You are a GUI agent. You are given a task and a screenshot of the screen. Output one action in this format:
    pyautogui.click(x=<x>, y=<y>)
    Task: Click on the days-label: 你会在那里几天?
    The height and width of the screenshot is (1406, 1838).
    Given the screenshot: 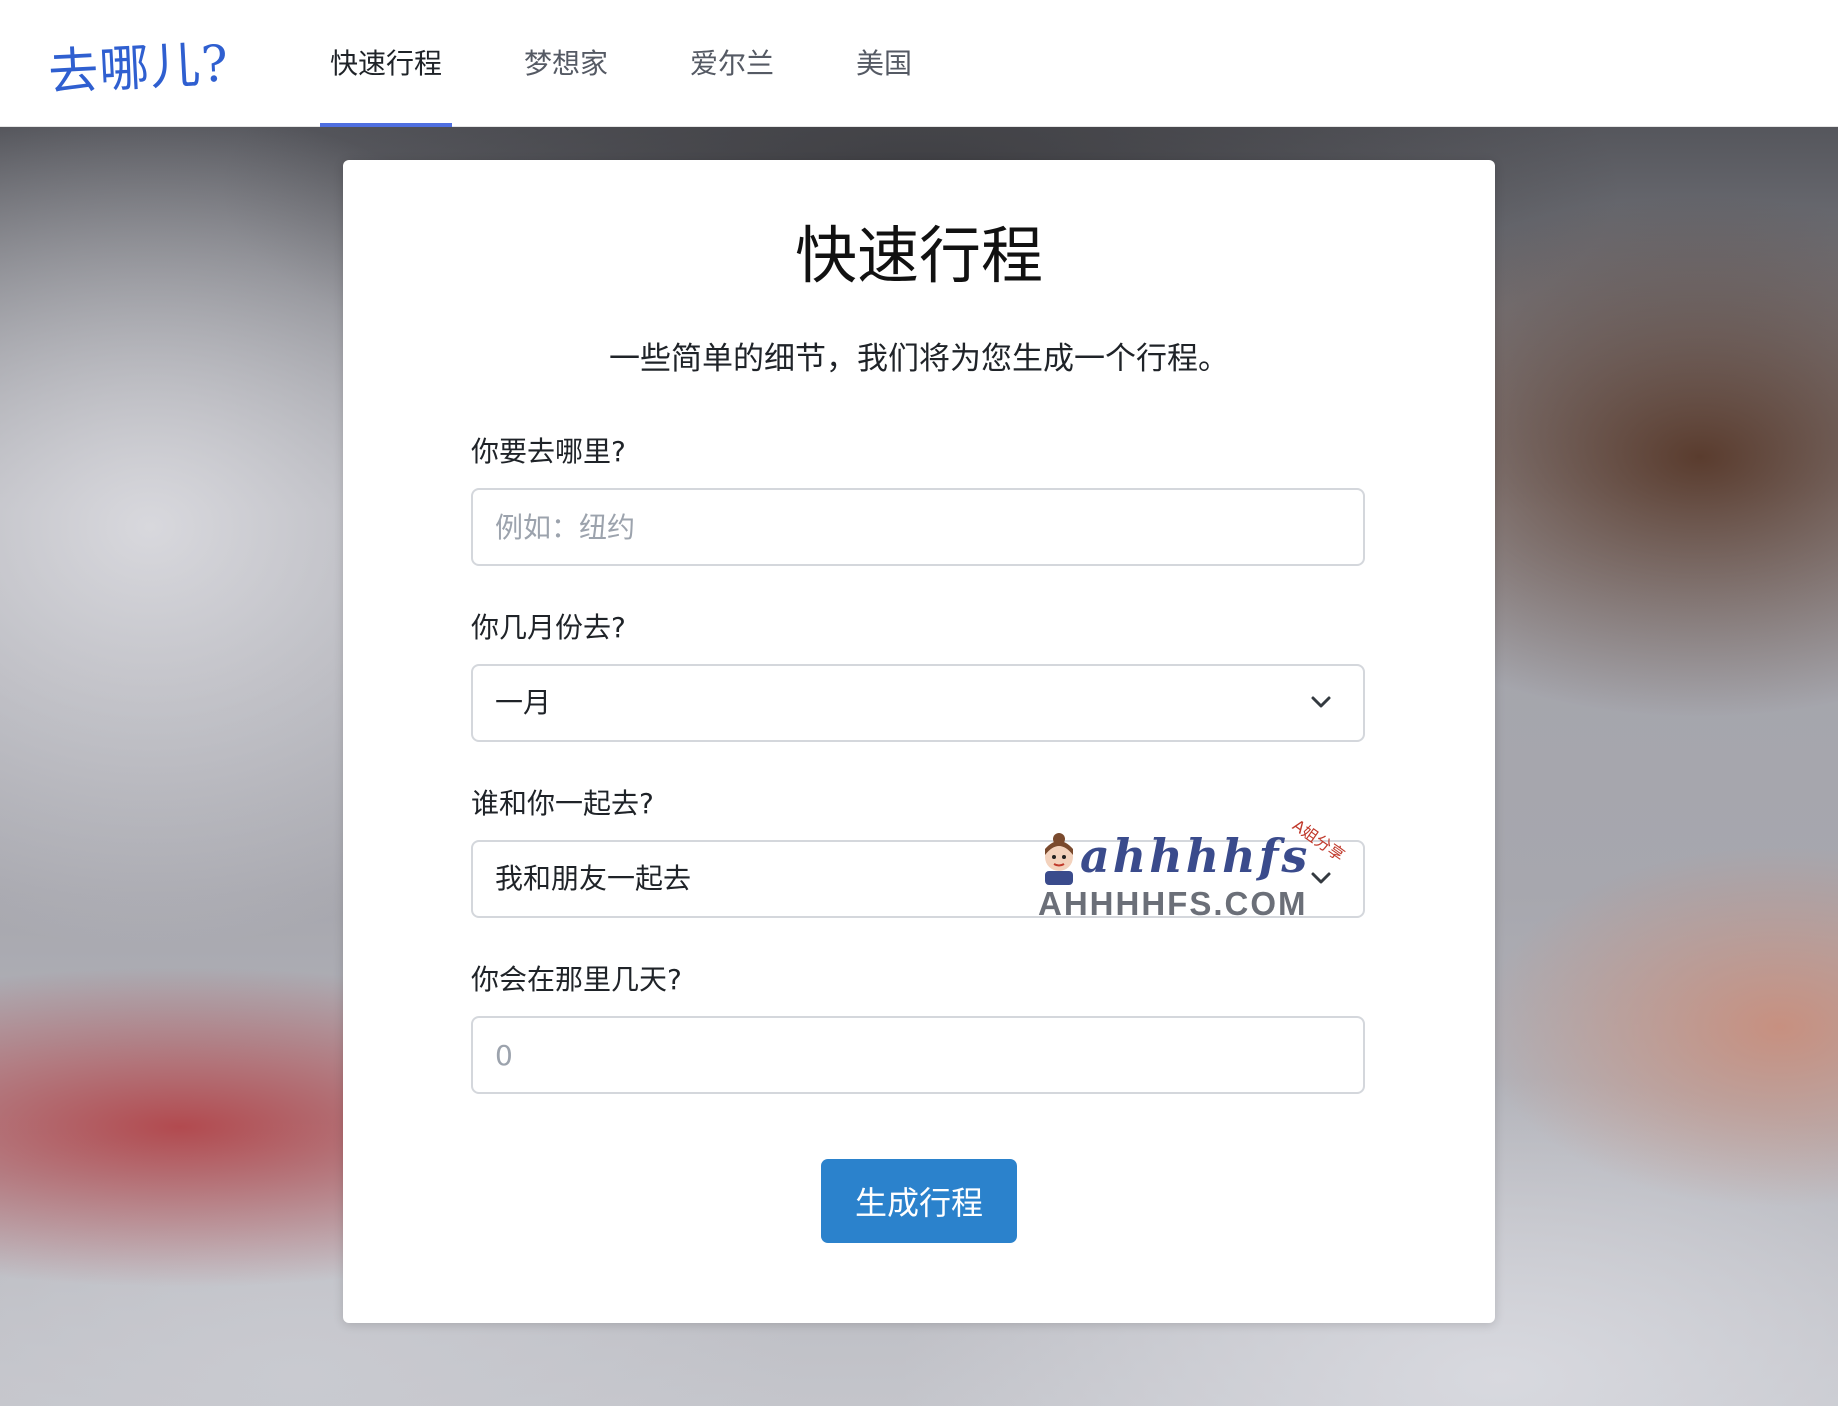 What is the action you would take?
    pyautogui.click(x=576, y=979)
    